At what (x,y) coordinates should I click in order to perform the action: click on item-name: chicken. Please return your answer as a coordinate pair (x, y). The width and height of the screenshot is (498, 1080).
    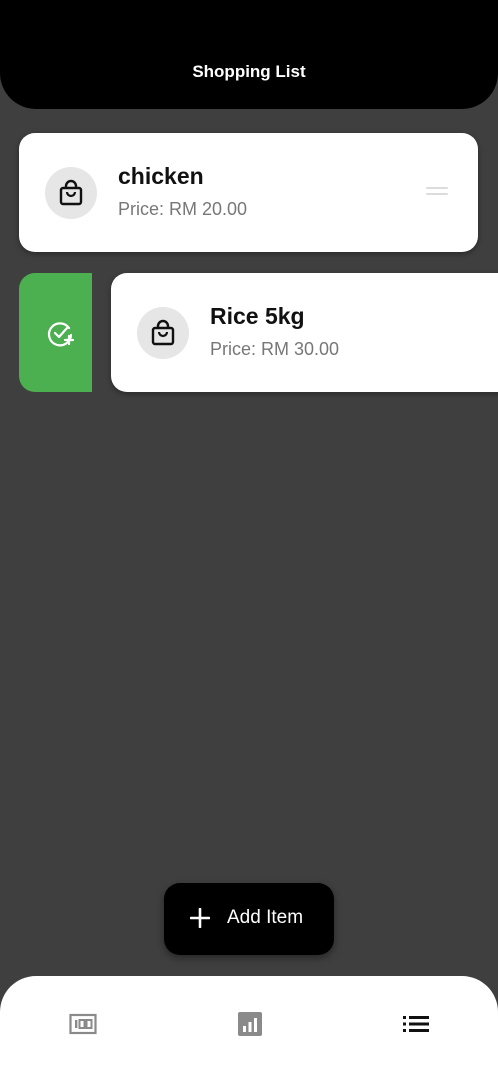
    Looking at the image, I should click on (161, 176).